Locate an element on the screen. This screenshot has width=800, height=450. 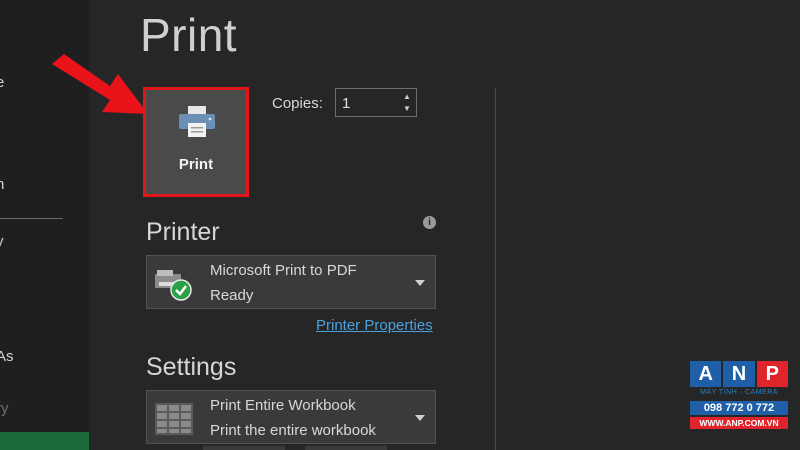
page-title: Print is located at coordinates (189, 35).